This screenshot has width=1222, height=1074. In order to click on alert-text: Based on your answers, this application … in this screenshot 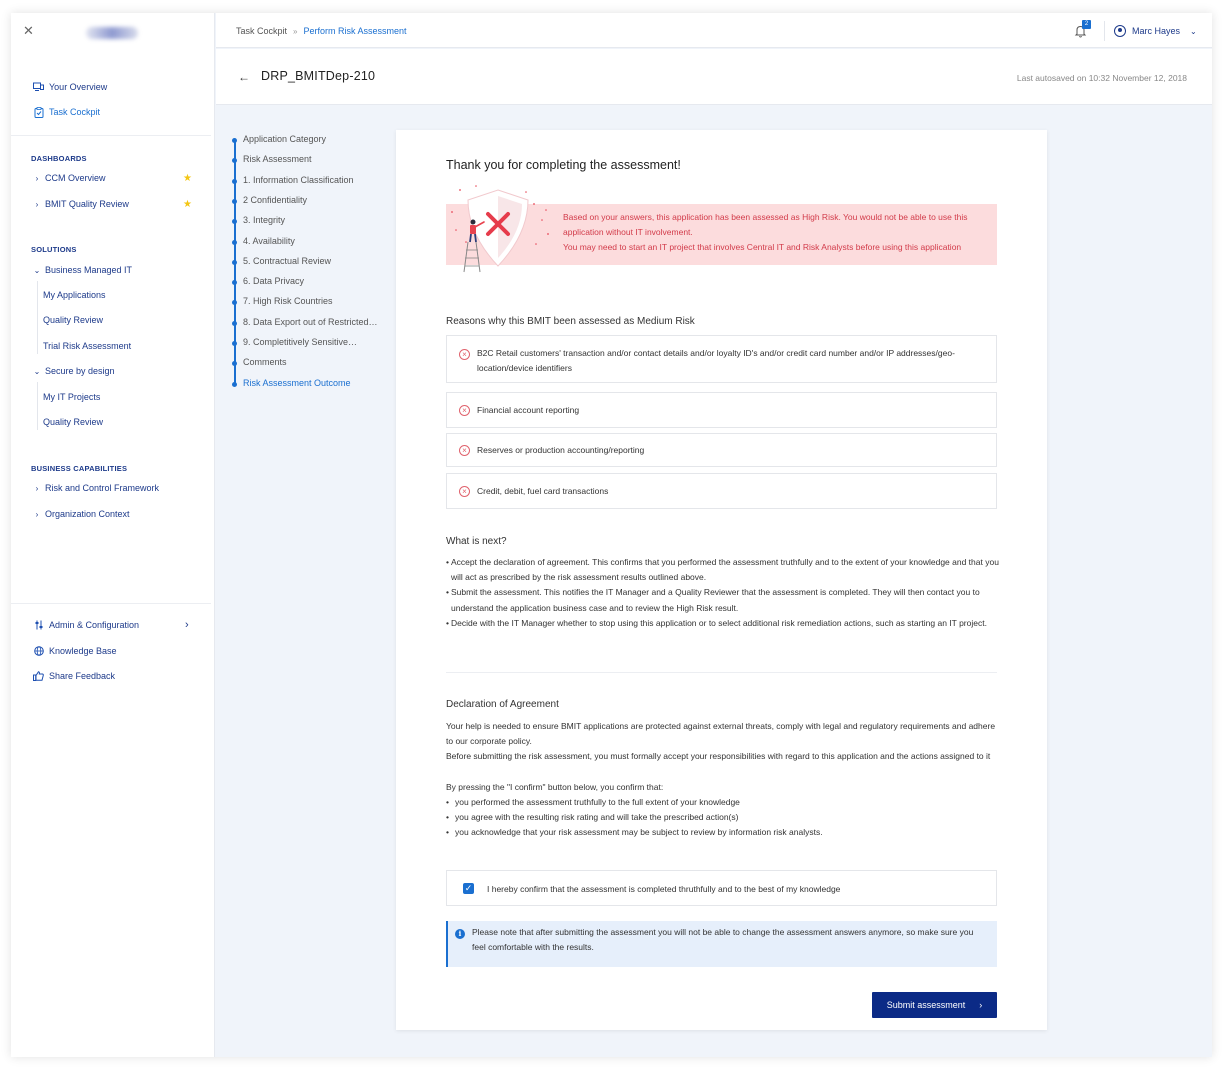, I will do `click(778, 232)`.